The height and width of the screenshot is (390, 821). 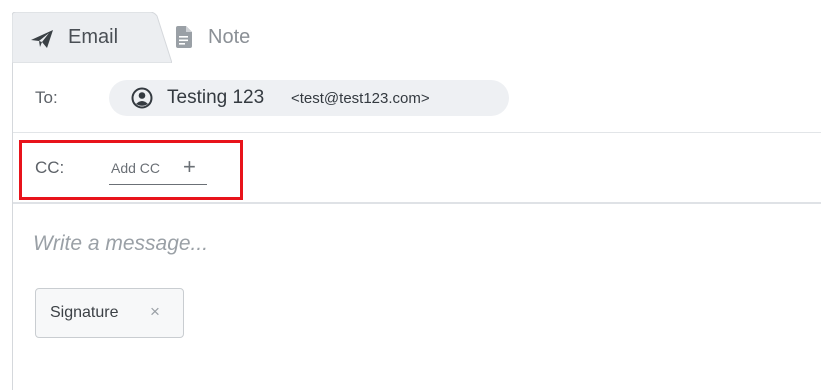 What do you see at coordinates (216, 97) in the screenshot?
I see `recipient-name: Testing 123` at bounding box center [216, 97].